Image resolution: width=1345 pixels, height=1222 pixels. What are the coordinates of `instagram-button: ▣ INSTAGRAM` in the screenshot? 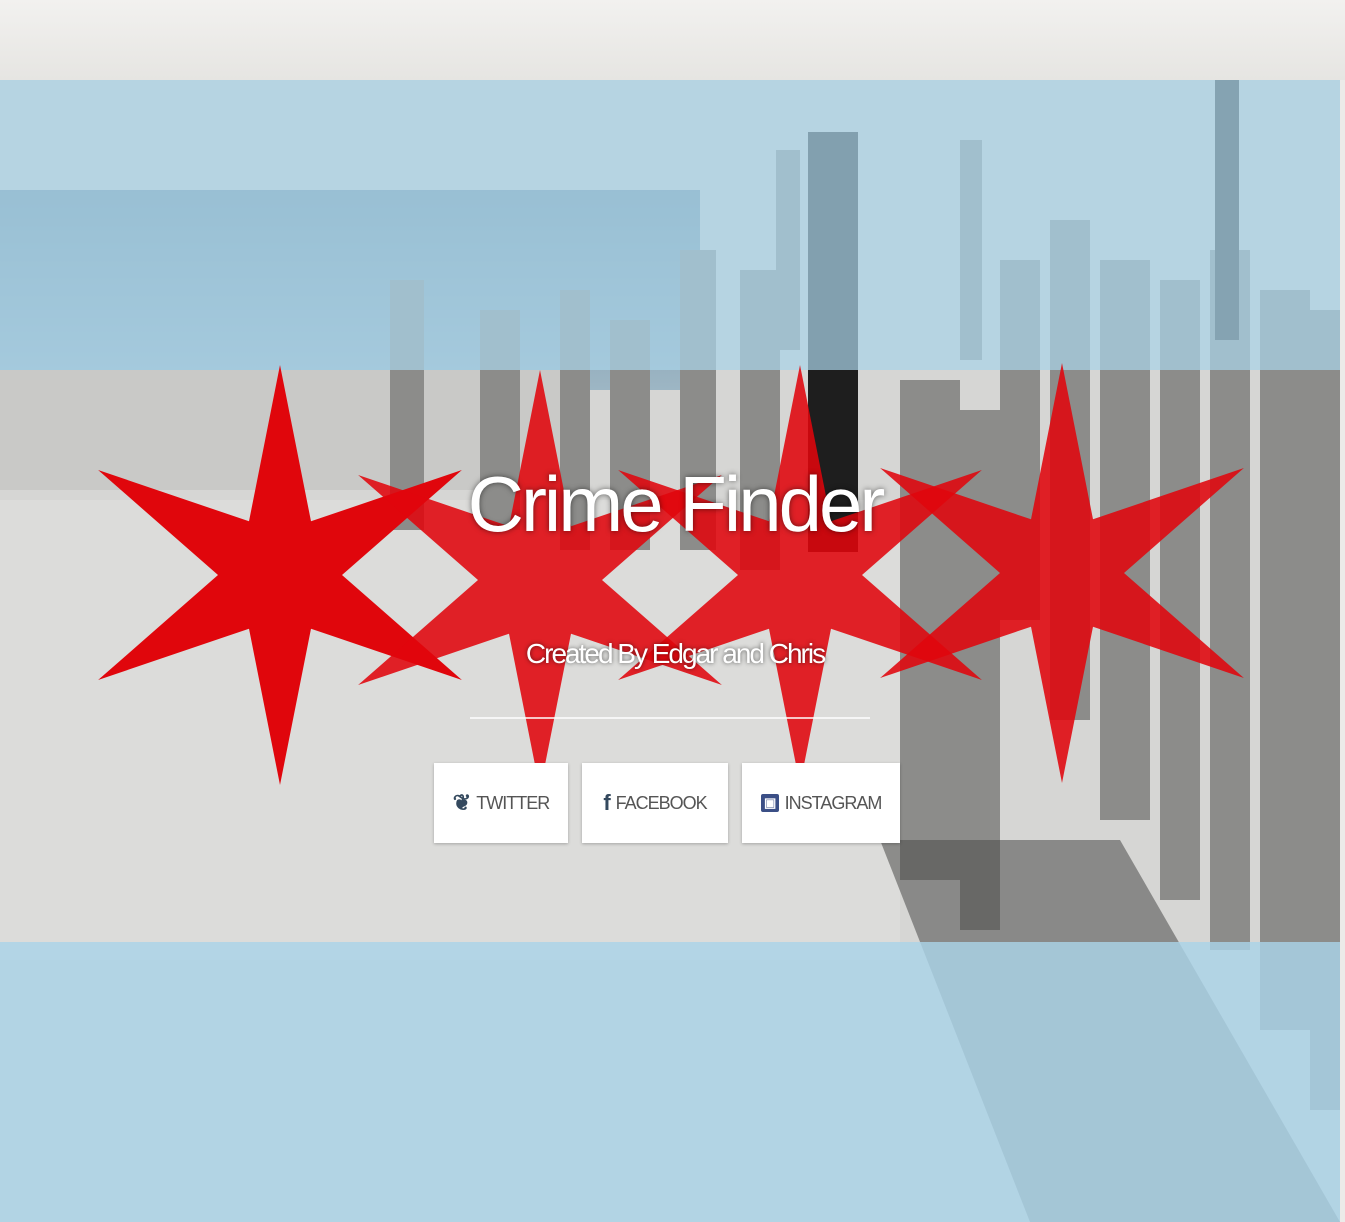 It's located at (821, 803).